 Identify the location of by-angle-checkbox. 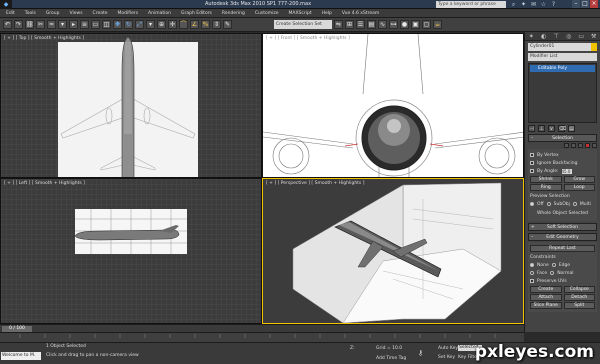
(532, 171).